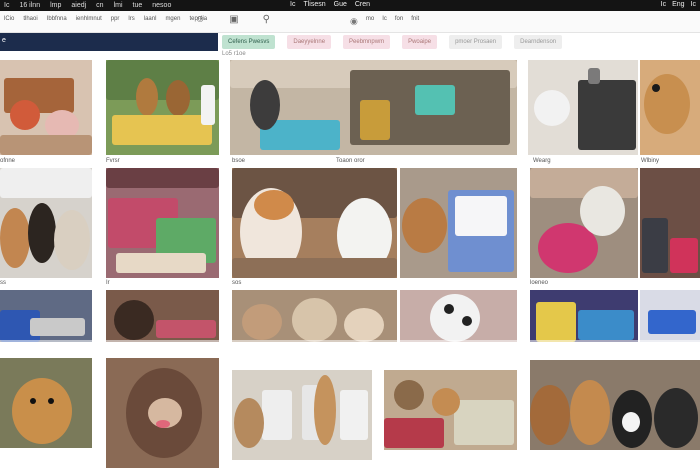 The height and width of the screenshot is (470, 700). Describe the element at coordinates (420, 42) in the screenshot. I see `filter-chip: Pwoaipe` at that location.